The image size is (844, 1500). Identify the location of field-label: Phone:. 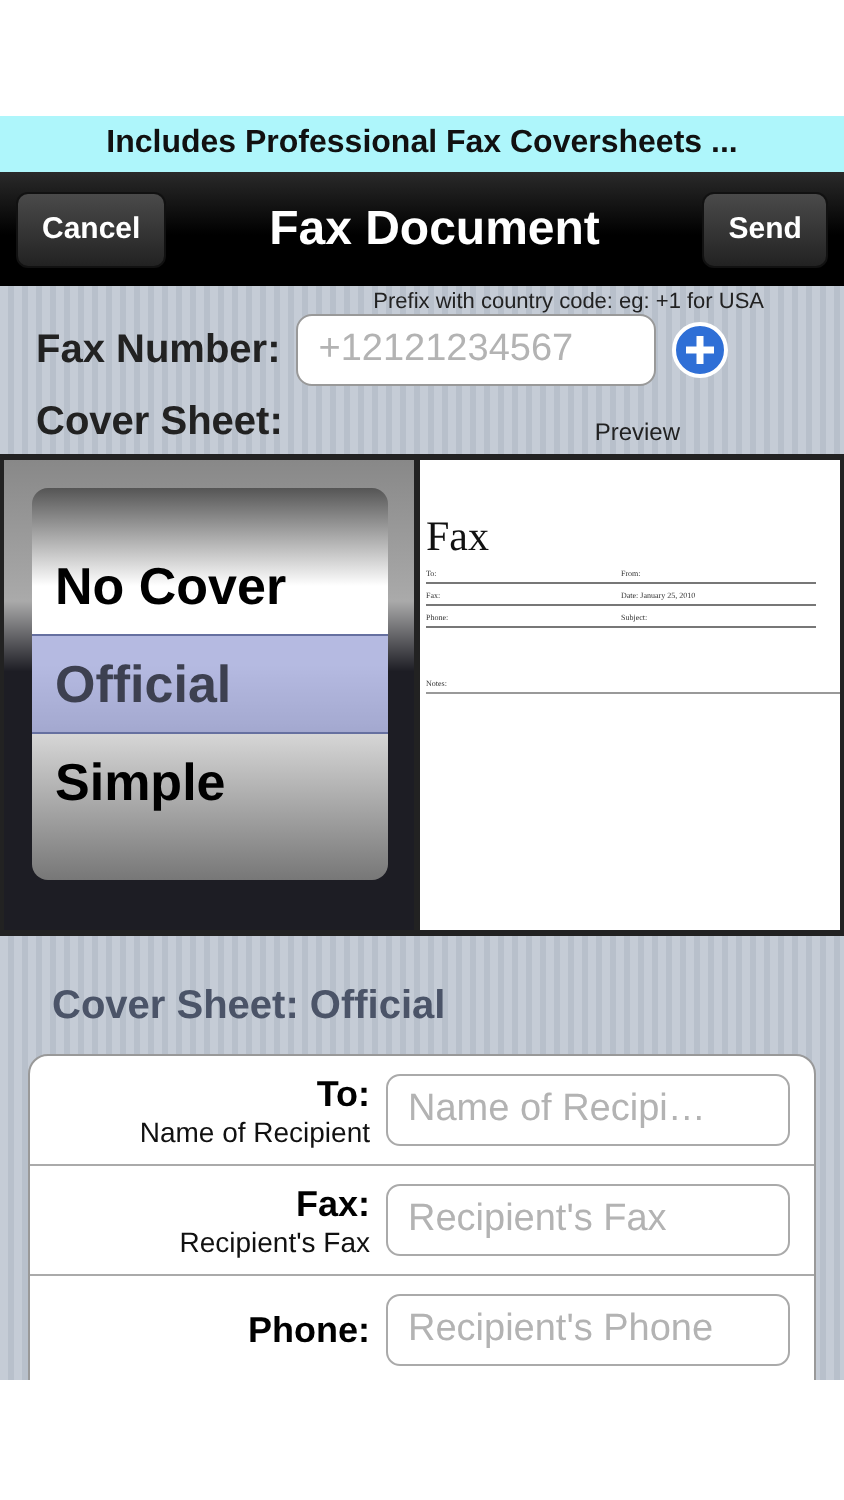
(309, 1330).